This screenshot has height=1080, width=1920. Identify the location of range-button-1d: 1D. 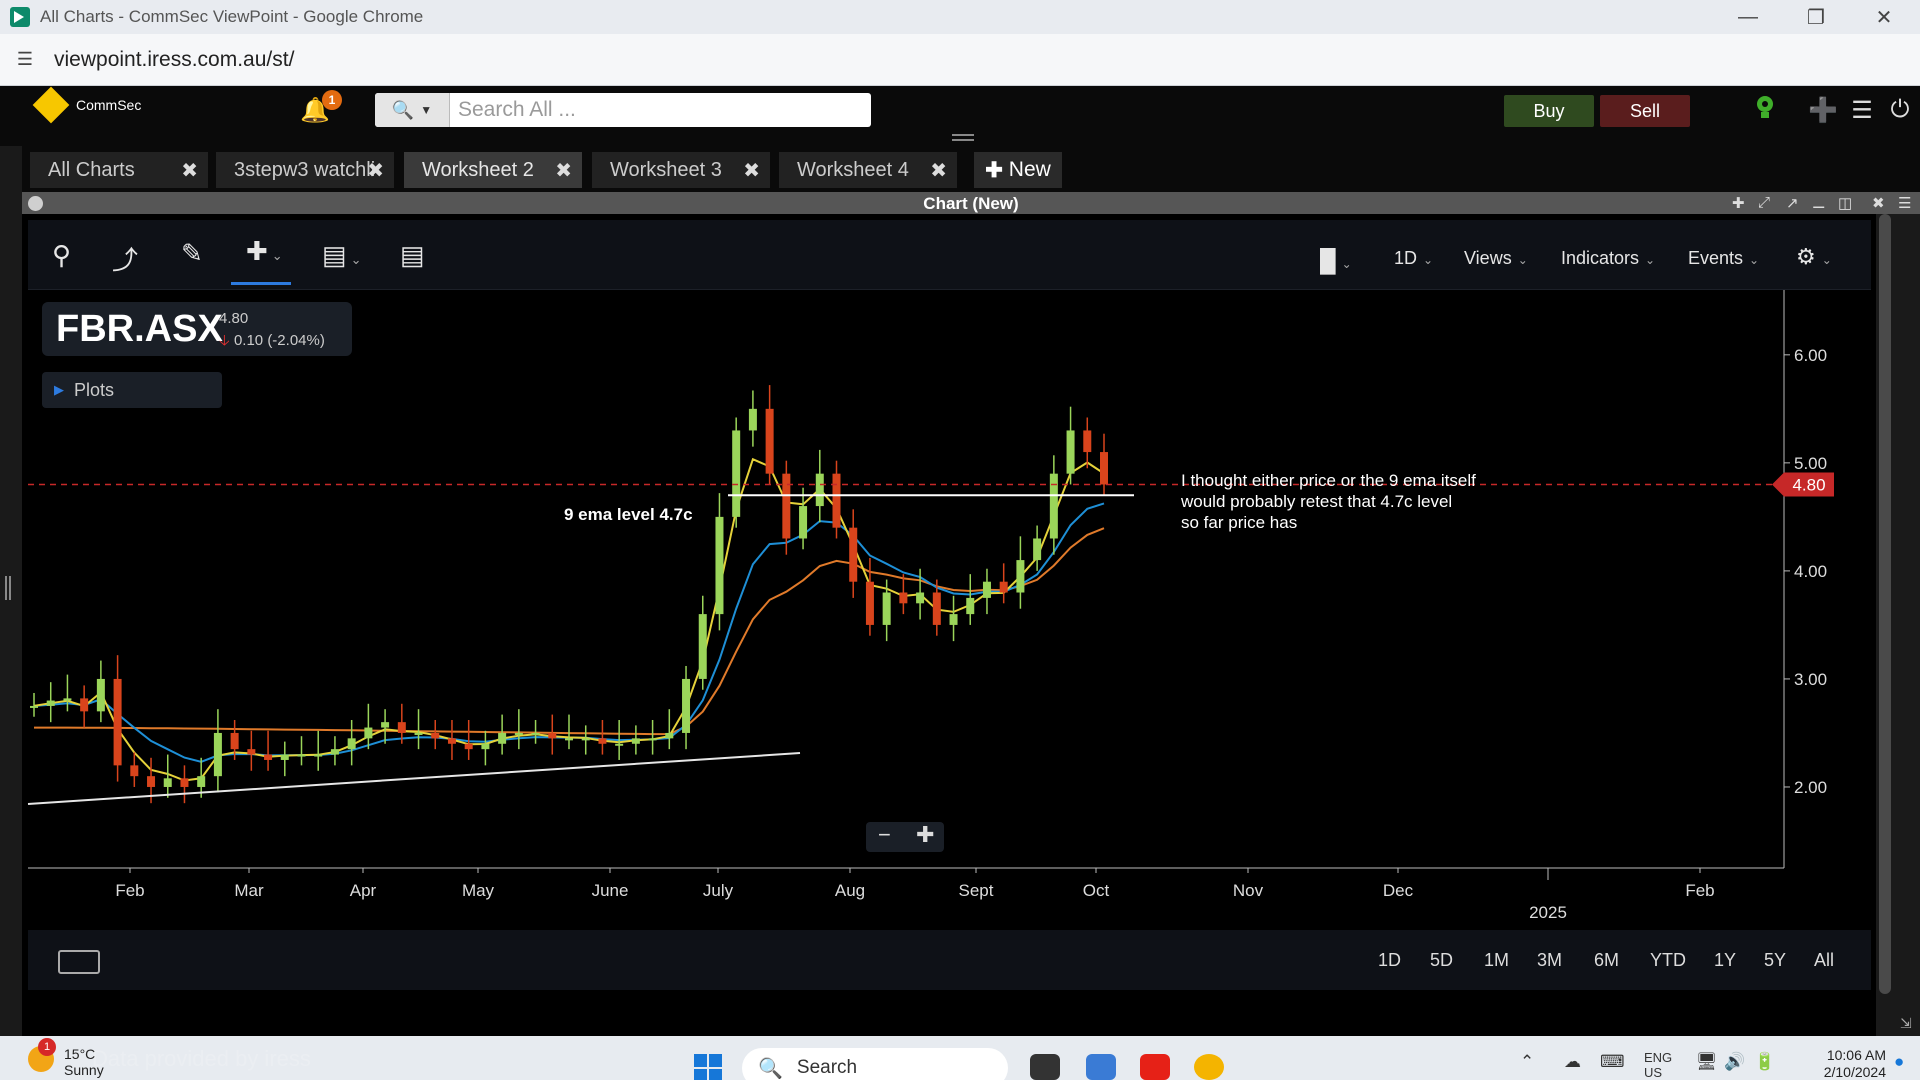
(1389, 960).